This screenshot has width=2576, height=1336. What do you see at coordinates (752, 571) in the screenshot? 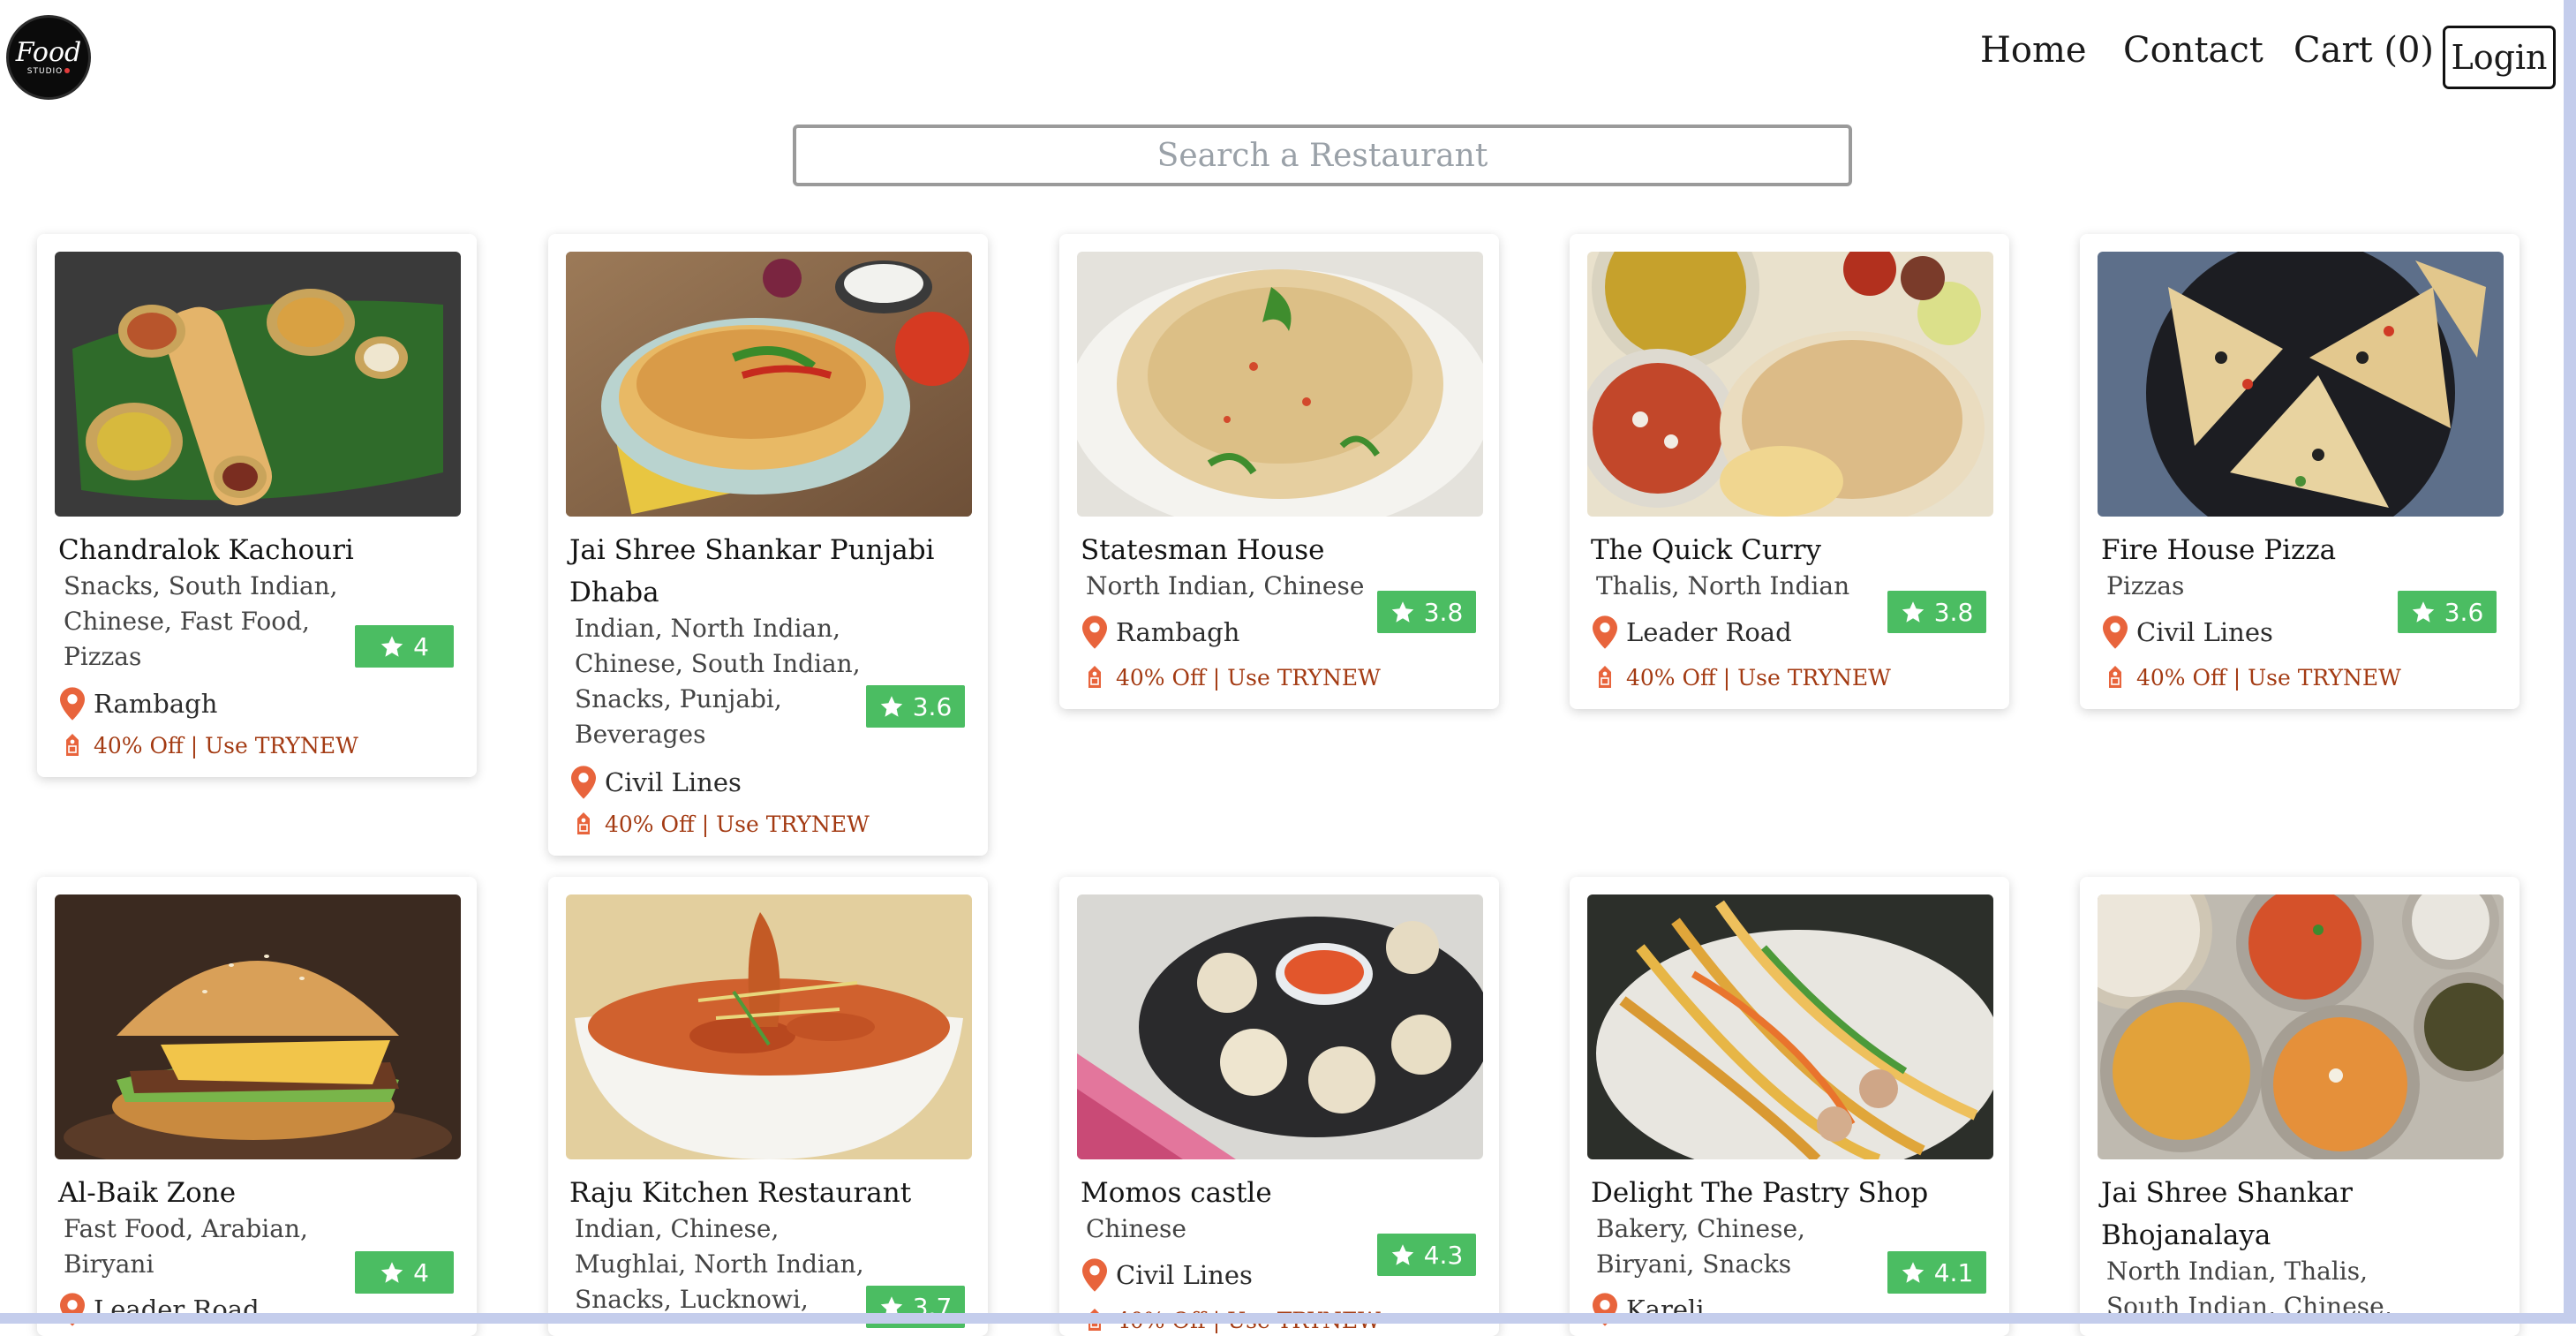
I see `restaurant-name: Jai Shree Shankar Punjabi Dhaba` at bounding box center [752, 571].